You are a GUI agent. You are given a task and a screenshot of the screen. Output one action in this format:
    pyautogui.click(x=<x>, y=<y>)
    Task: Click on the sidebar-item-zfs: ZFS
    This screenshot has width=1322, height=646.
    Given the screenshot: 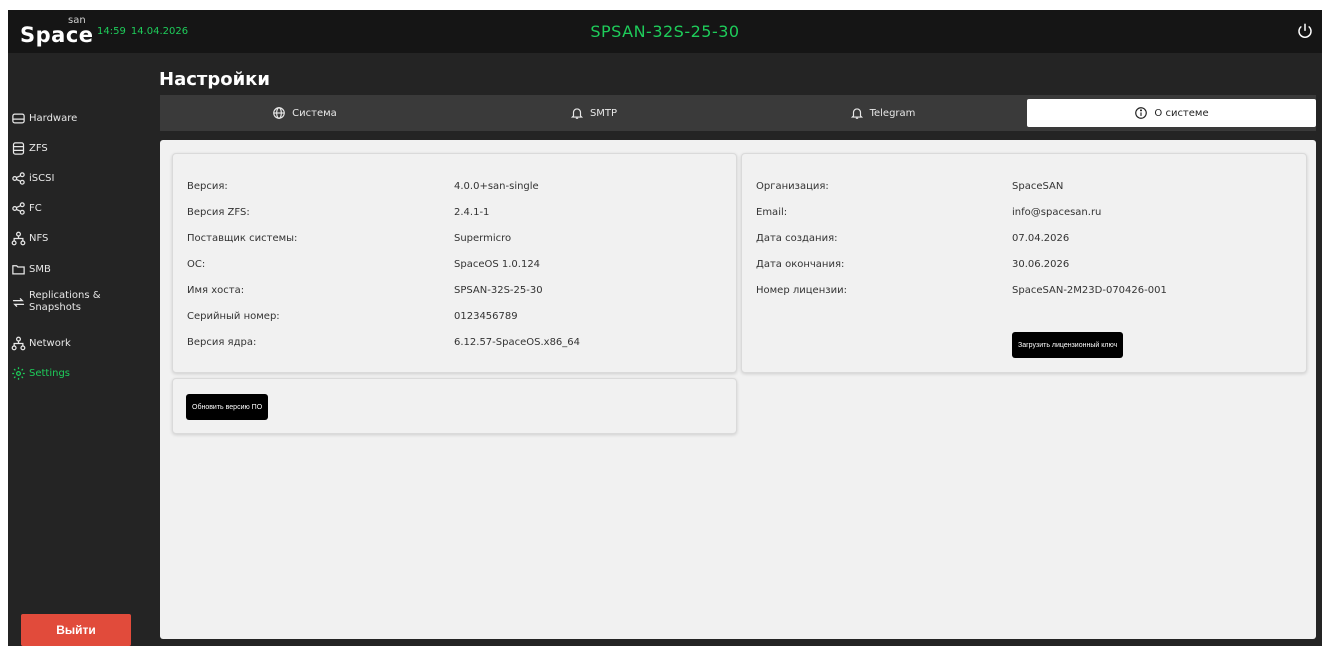 What is the action you would take?
    pyautogui.click(x=77, y=148)
    